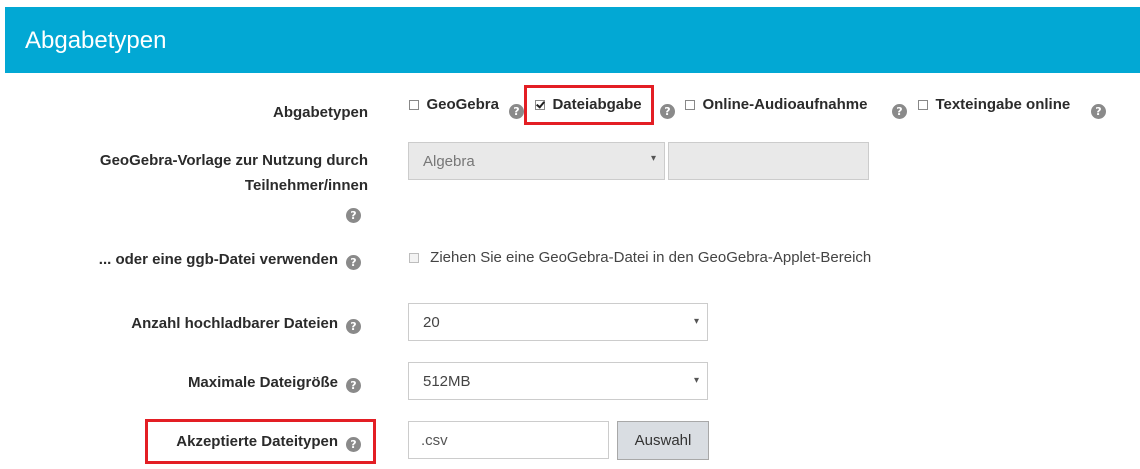  I want to click on audio-recording-label: Online-Audioaufnahme, so click(785, 104).